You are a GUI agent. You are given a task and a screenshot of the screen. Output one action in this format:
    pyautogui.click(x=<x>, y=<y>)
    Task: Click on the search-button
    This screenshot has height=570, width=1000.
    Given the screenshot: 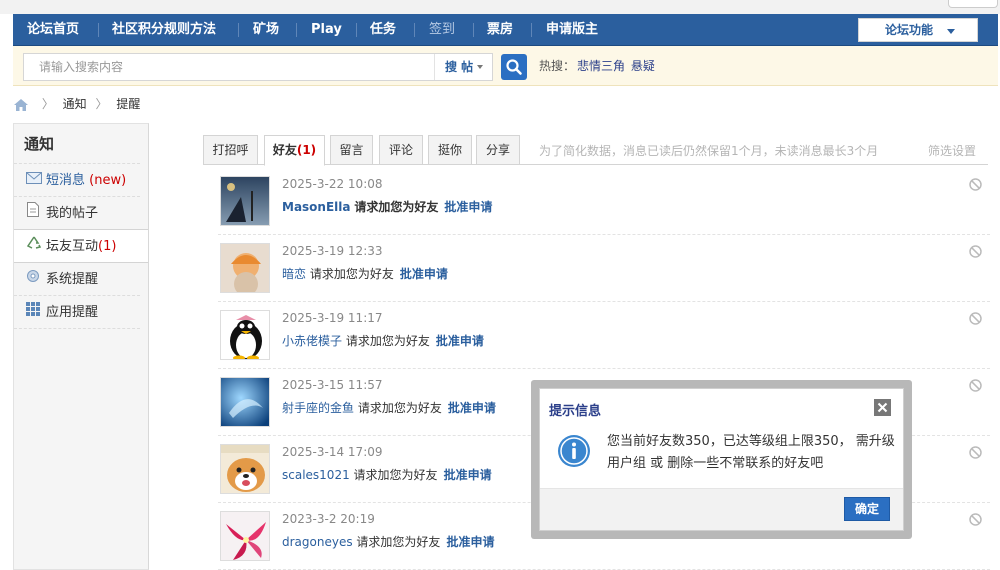 What is the action you would take?
    pyautogui.click(x=514, y=67)
    